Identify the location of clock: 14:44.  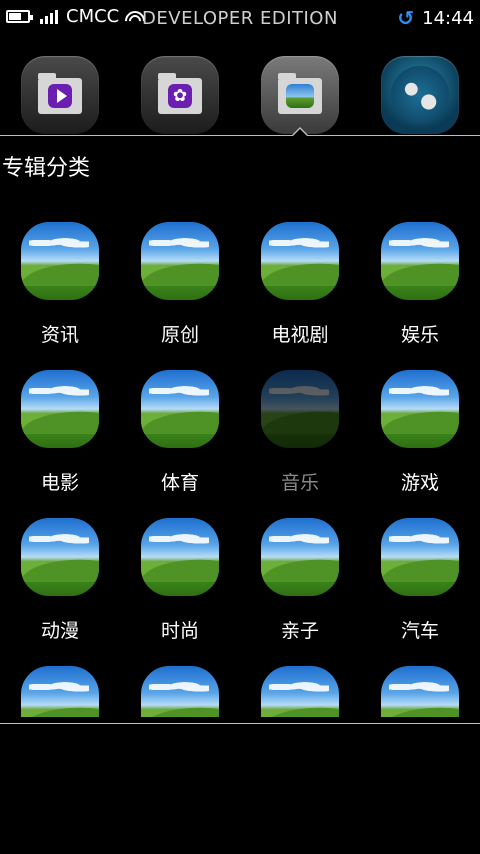
(448, 18).